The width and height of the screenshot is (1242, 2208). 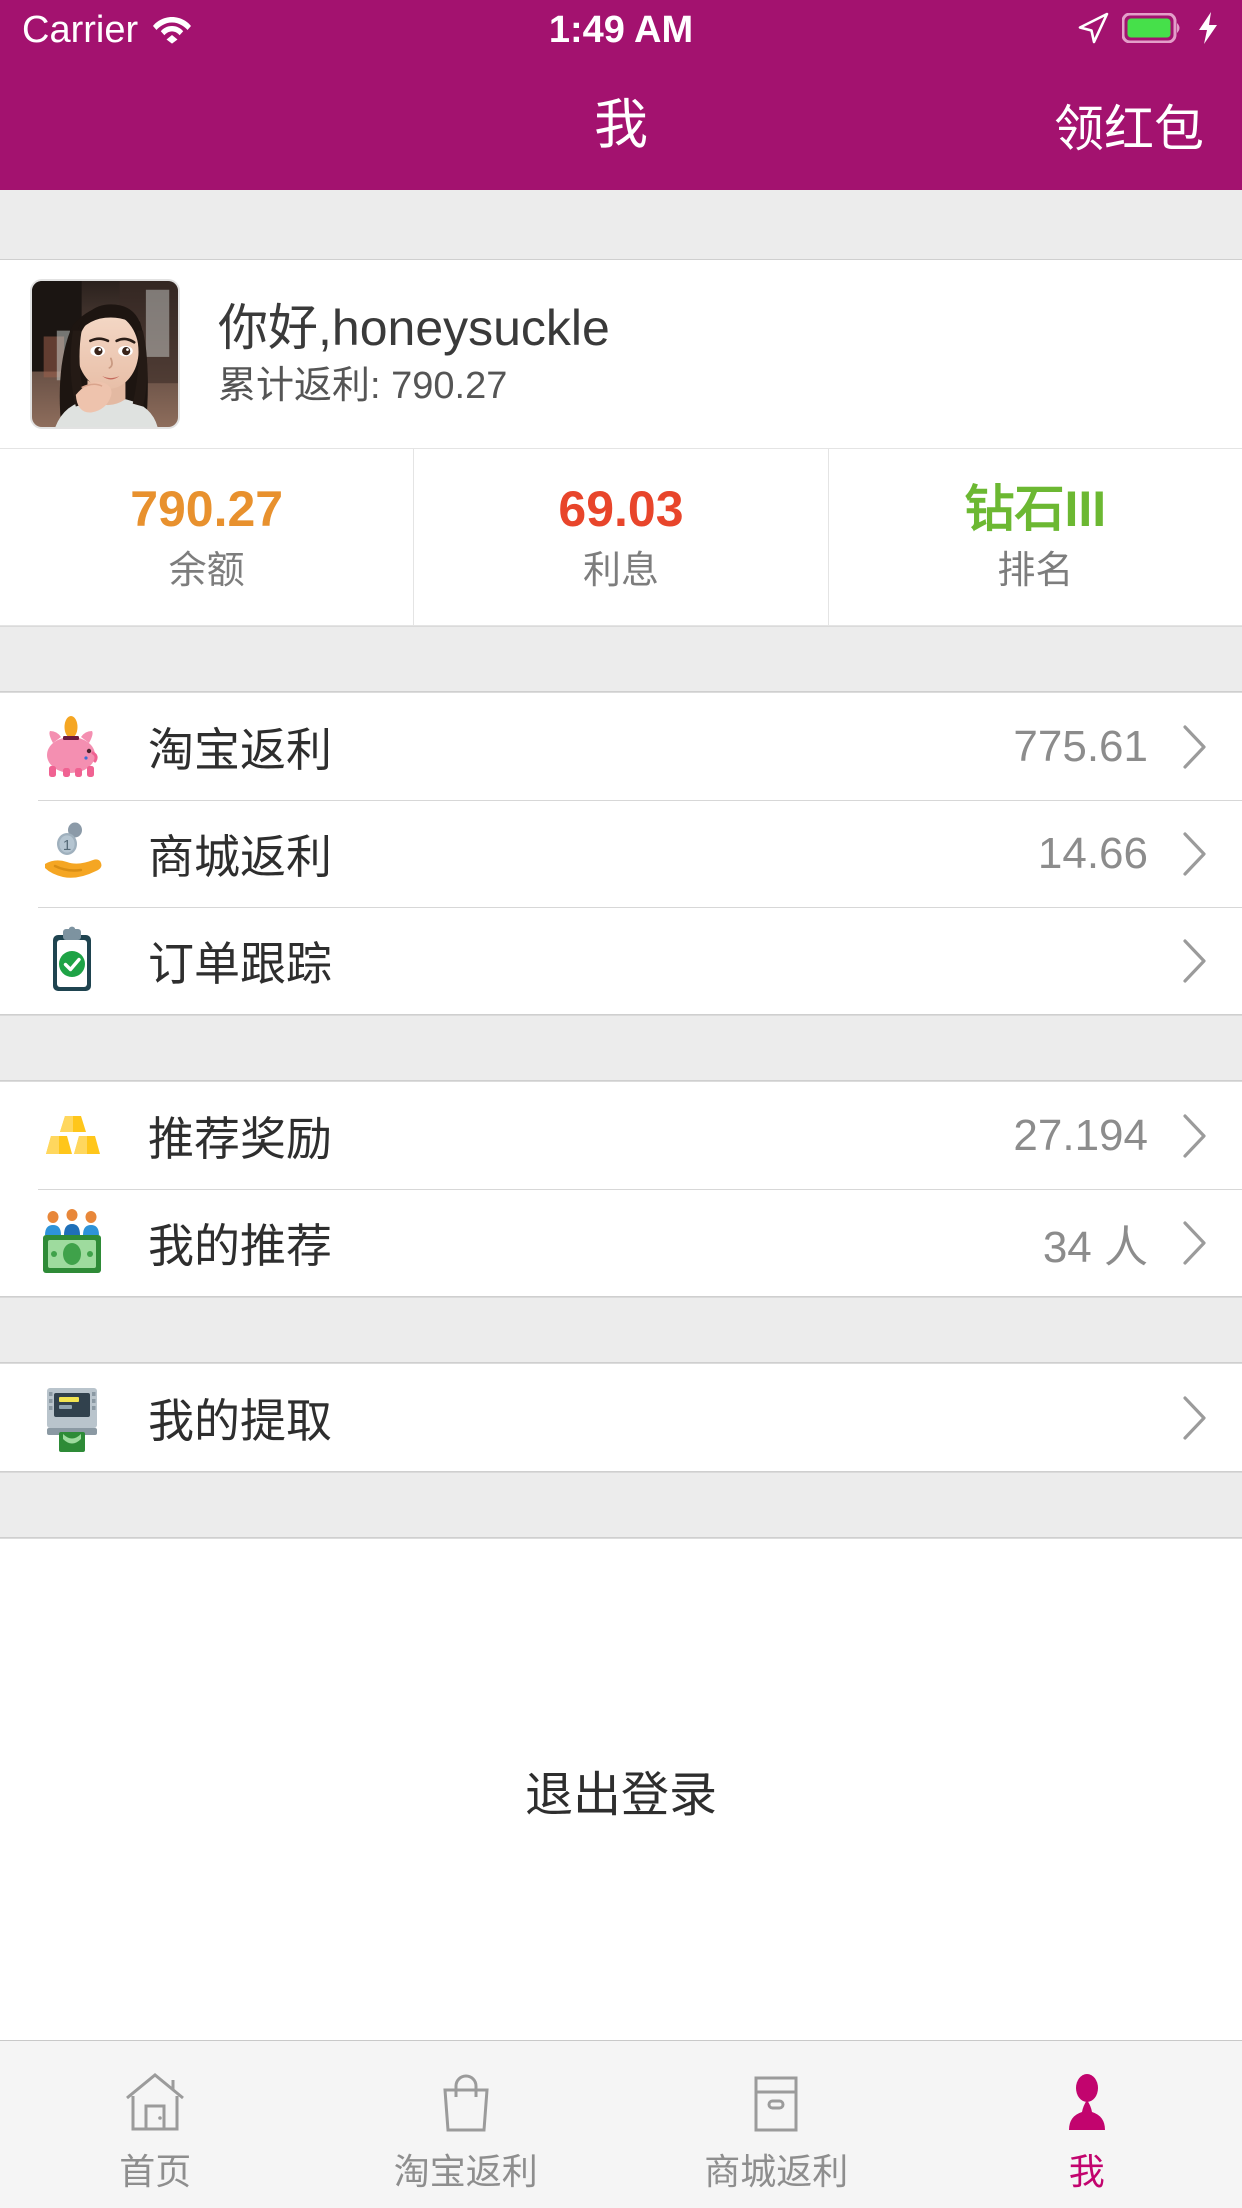 What do you see at coordinates (363, 385) in the screenshot?
I see `total-rebate-text: 累计返利: 790.27` at bounding box center [363, 385].